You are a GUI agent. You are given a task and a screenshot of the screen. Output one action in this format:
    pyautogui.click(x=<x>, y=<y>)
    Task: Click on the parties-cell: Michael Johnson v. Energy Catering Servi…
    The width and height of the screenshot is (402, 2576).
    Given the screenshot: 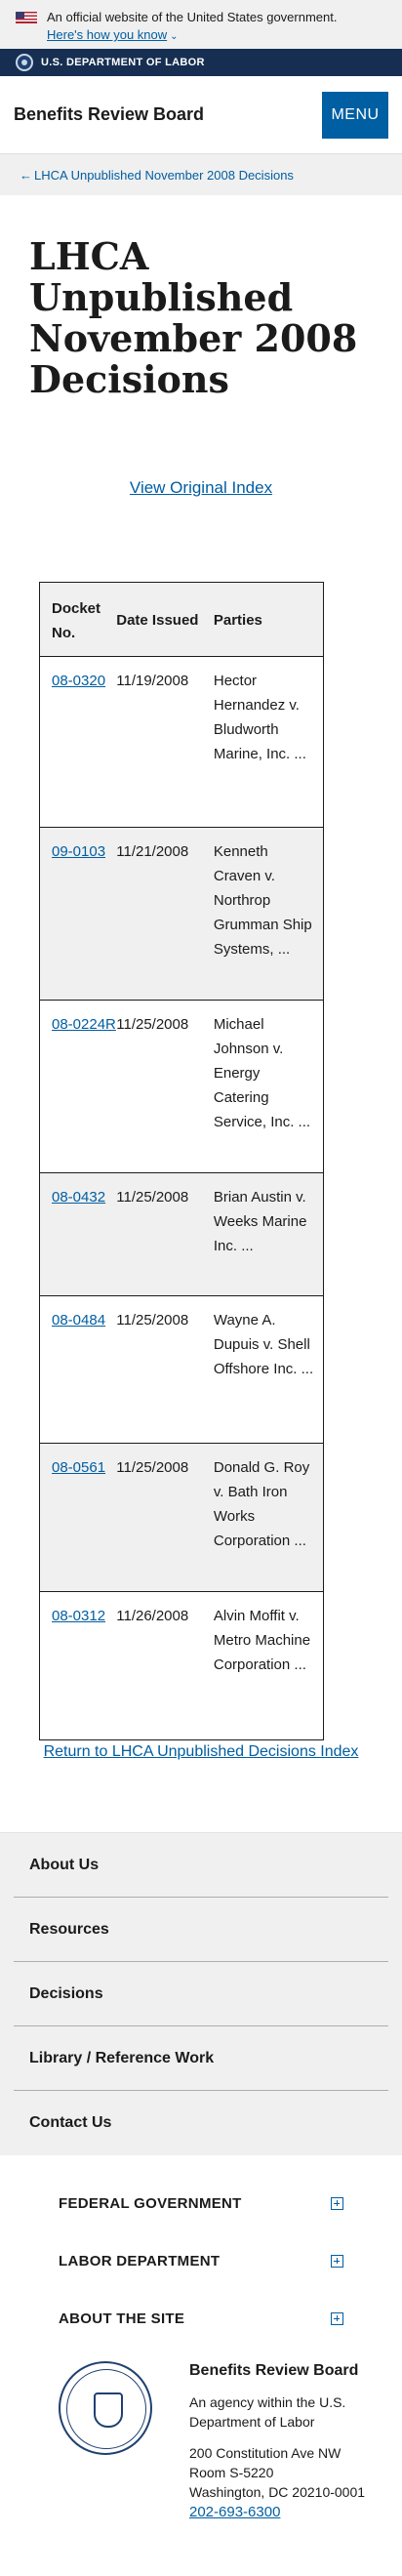 What is the action you would take?
    pyautogui.click(x=268, y=1086)
    